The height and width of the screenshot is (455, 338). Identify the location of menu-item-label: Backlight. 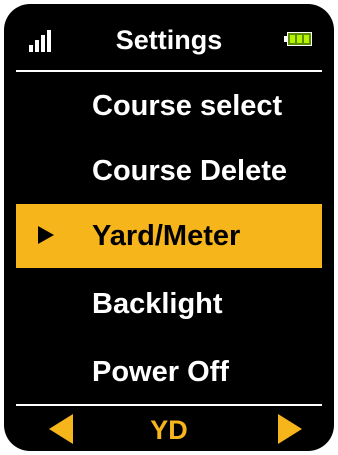
(157, 304).